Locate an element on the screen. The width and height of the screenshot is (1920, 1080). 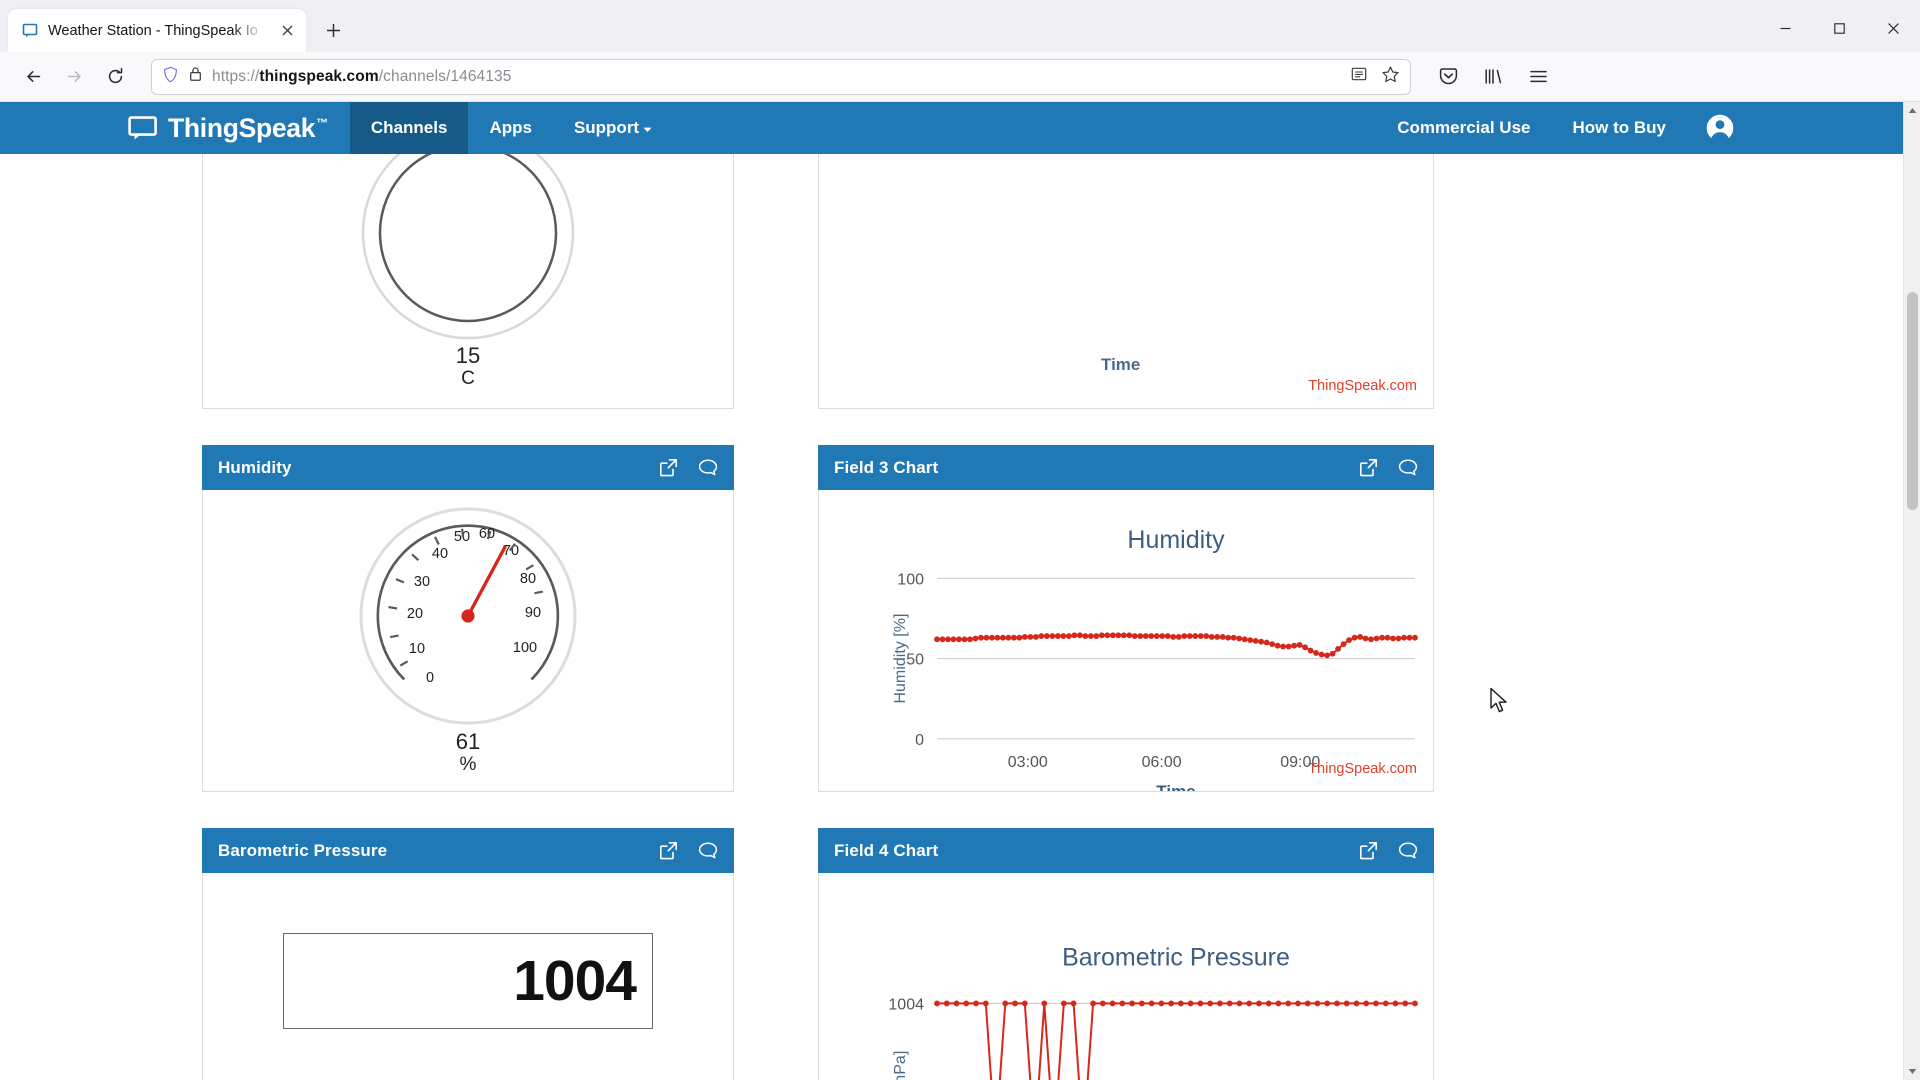
scroll-down-arrow-icon is located at coordinates (1912, 1071).